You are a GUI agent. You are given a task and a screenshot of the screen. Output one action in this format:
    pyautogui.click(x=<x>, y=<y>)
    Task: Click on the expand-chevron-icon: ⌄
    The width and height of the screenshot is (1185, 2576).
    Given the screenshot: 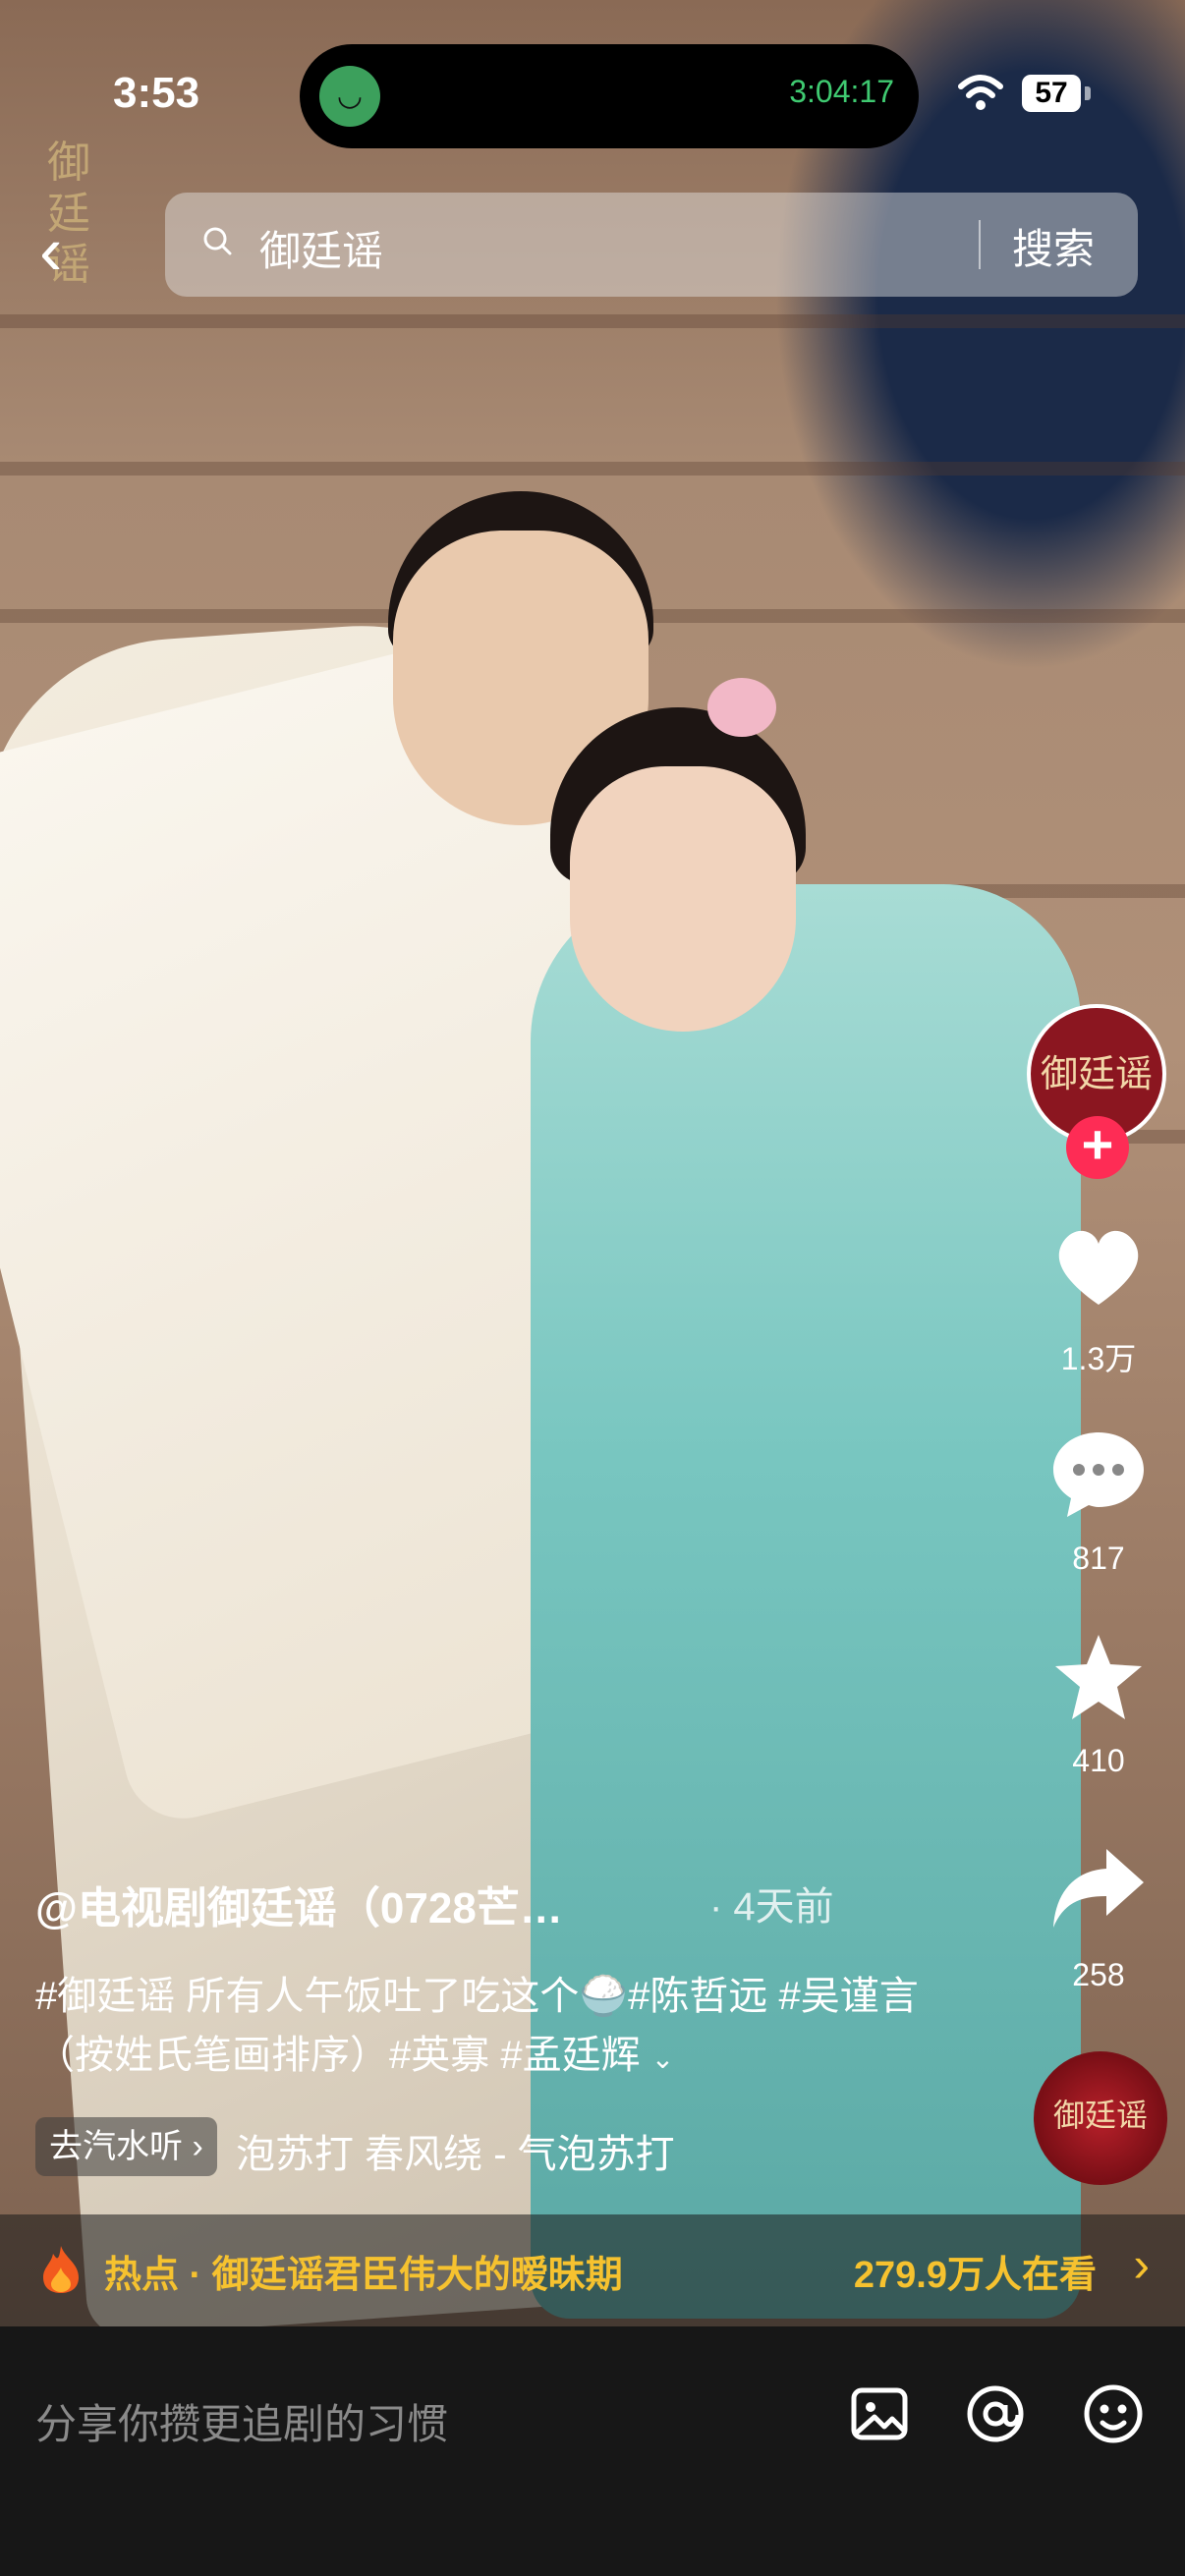 What is the action you would take?
    pyautogui.click(x=662, y=2059)
    